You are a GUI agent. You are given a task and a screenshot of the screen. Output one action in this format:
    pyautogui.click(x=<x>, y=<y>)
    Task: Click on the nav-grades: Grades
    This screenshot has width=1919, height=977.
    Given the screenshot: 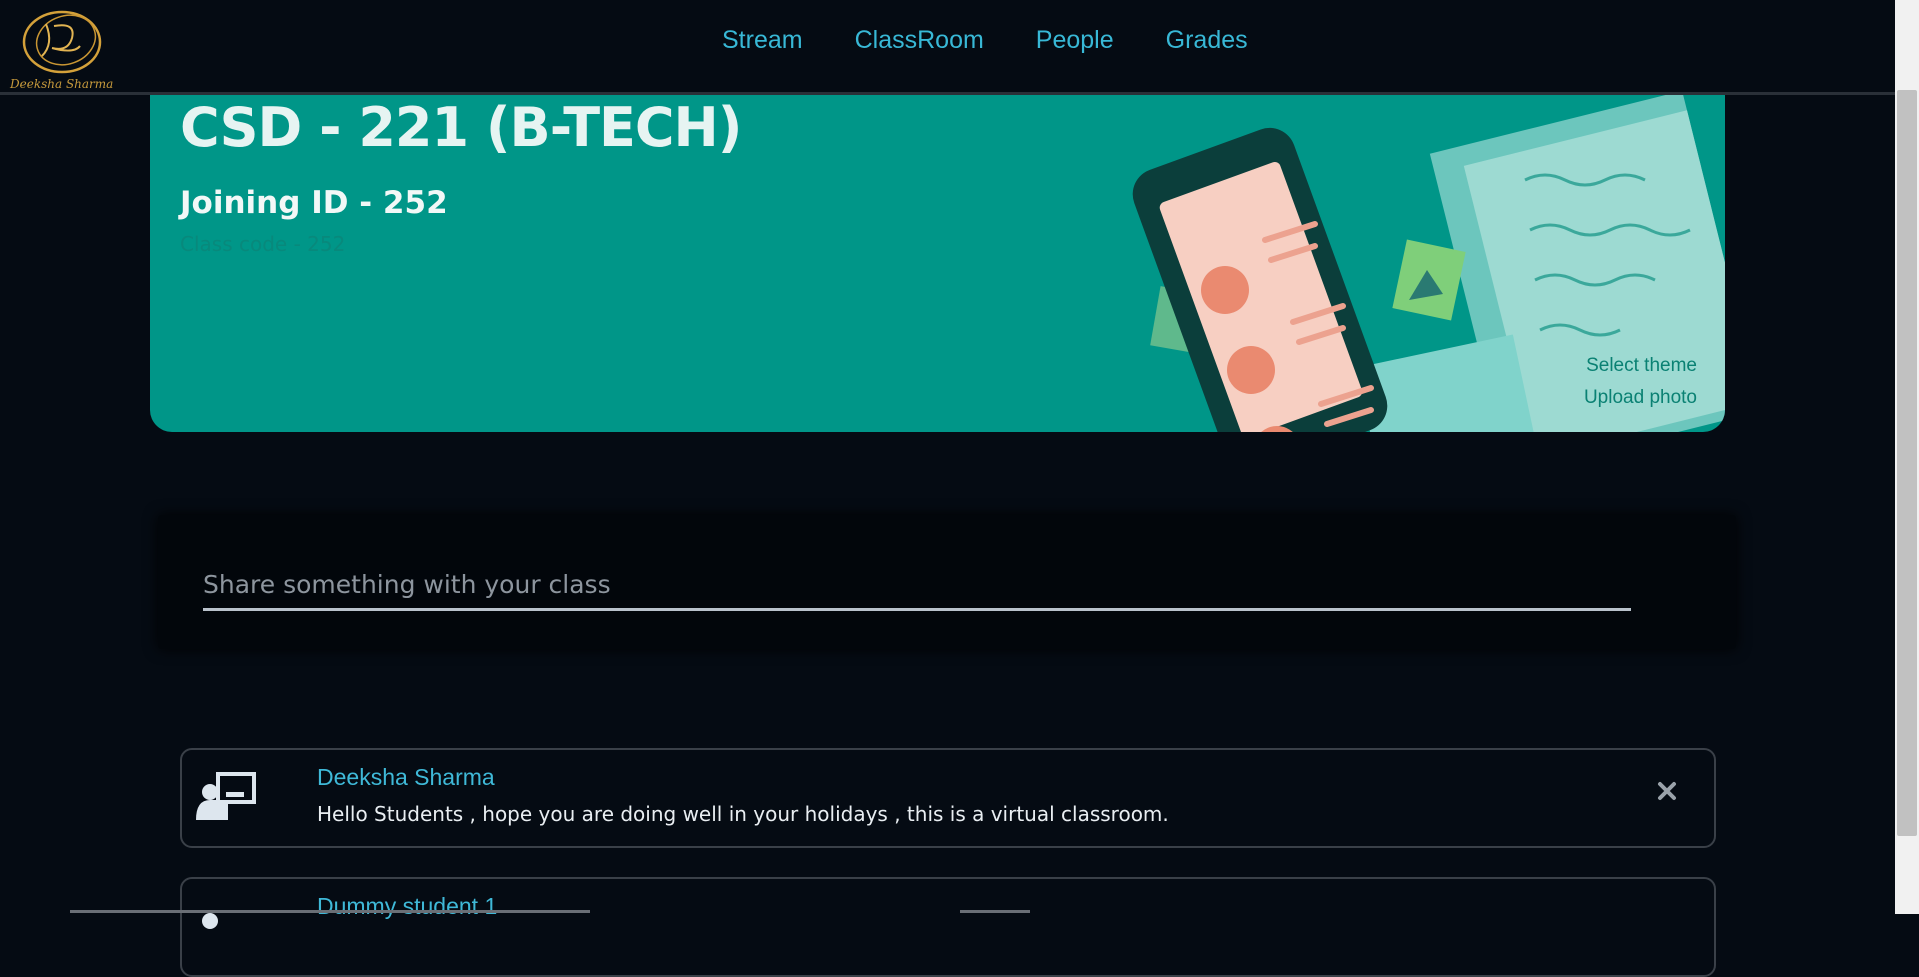 What is the action you would take?
    pyautogui.click(x=1207, y=40)
    